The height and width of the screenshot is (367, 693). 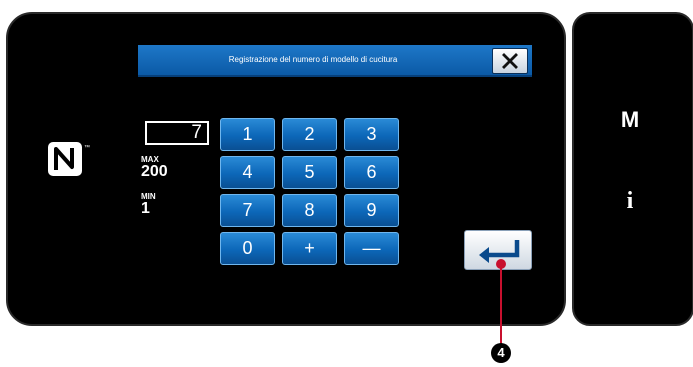 What do you see at coordinates (154, 171) in the screenshot?
I see `max-value: 200` at bounding box center [154, 171].